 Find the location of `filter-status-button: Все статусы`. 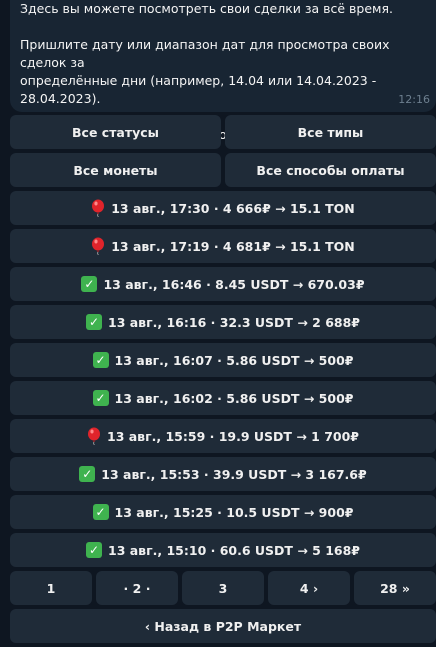

filter-status-button: Все статусы is located at coordinates (115, 132).